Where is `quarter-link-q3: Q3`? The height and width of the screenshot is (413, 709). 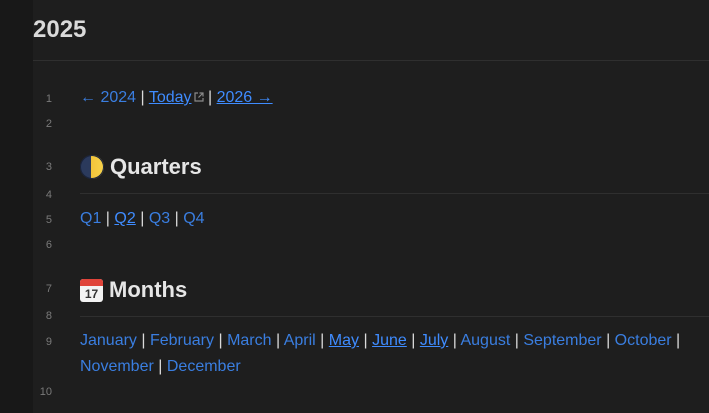
quarter-link-q3: Q3 is located at coordinates (159, 218).